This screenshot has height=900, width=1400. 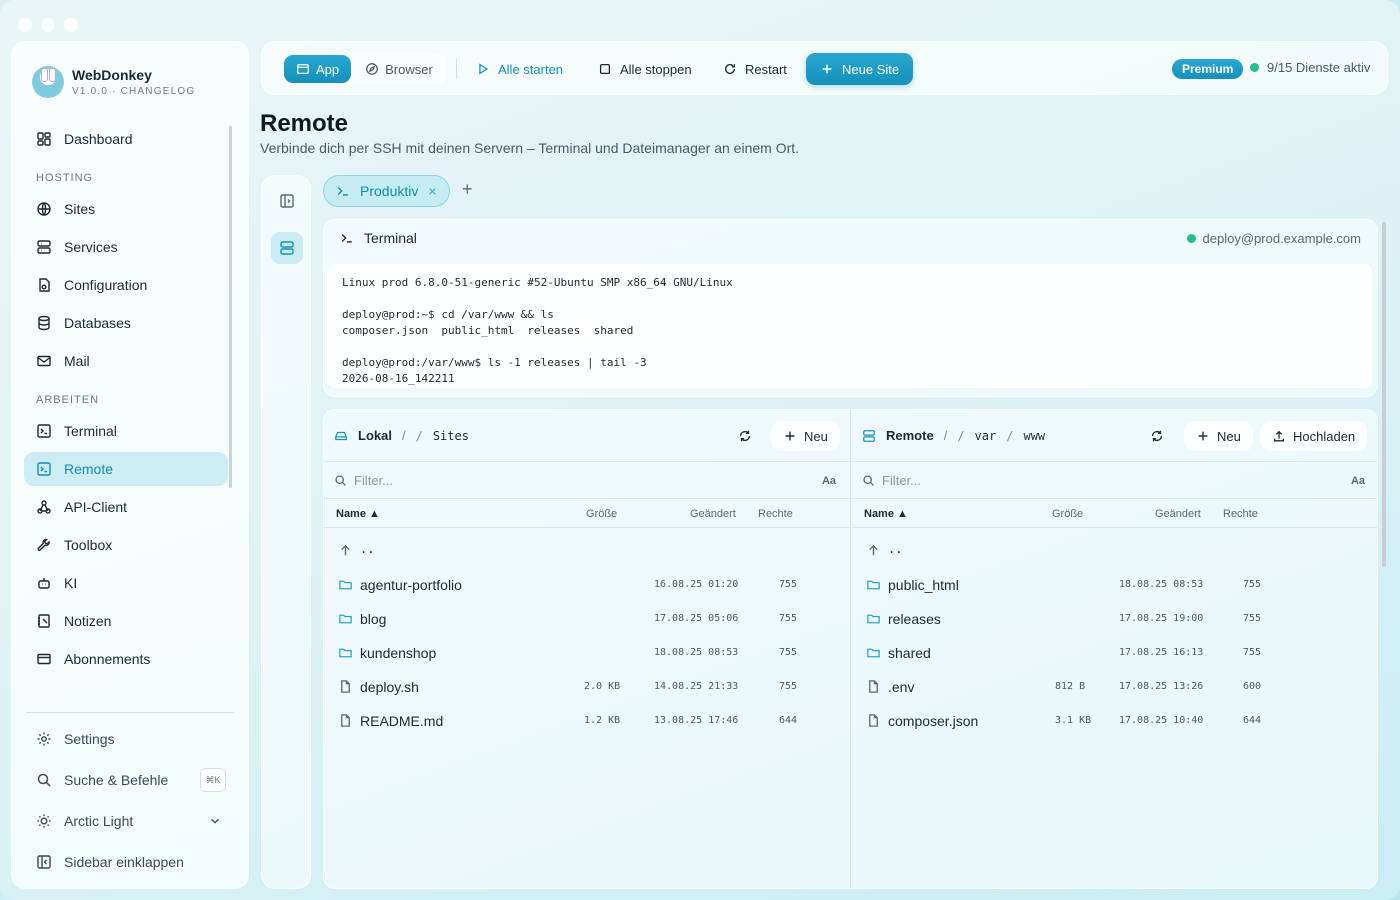 What do you see at coordinates (126, 545) in the screenshot?
I see `sidebar-item-toolbox: Toolbox` at bounding box center [126, 545].